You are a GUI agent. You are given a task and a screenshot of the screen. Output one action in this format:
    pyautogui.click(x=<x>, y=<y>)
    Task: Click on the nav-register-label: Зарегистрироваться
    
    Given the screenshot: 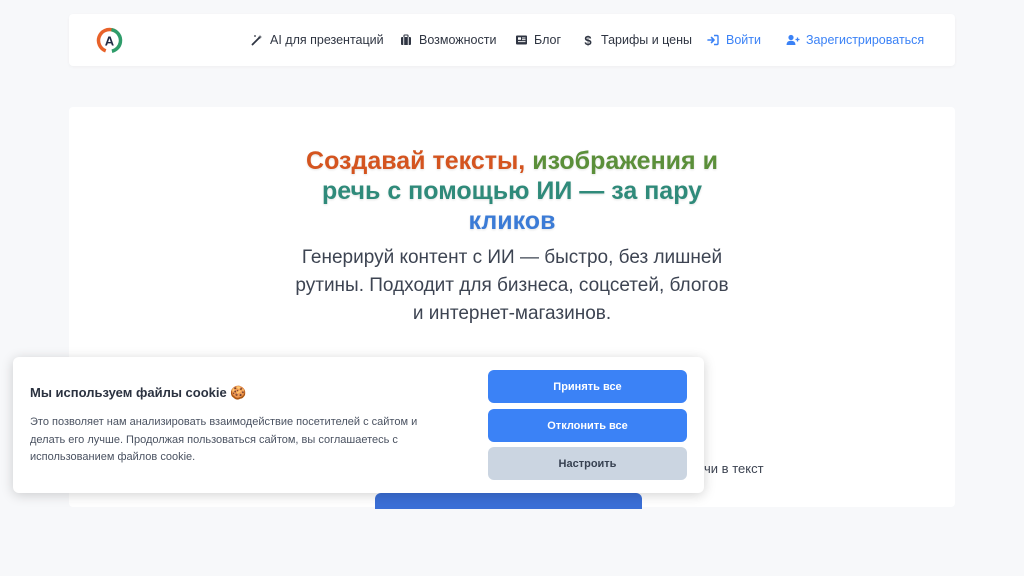 What is the action you would take?
    pyautogui.click(x=865, y=40)
    